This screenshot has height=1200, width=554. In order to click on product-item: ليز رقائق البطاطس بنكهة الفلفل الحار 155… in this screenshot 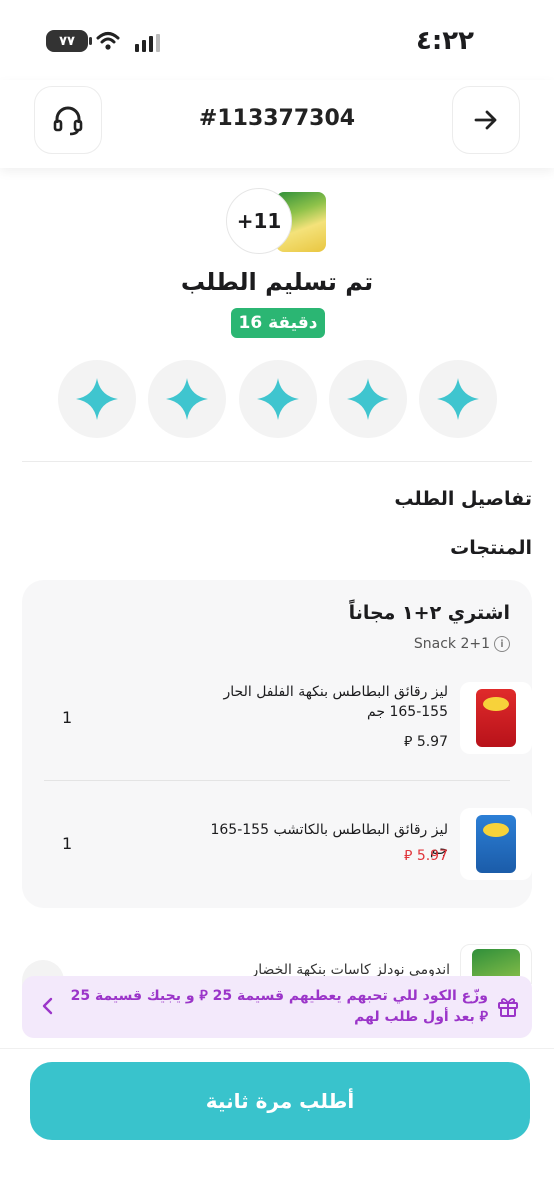, I will do `click(277, 727)`.